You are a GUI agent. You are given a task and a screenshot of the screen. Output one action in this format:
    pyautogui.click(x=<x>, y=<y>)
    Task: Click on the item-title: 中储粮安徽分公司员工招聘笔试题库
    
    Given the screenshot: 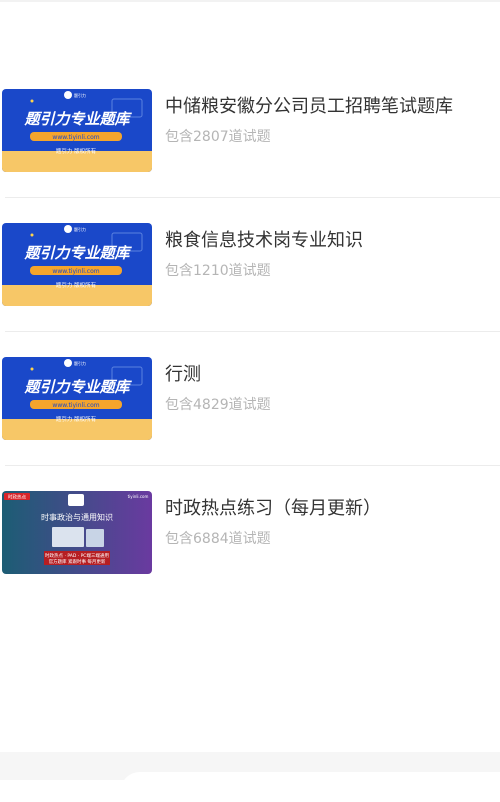 What is the action you would take?
    pyautogui.click(x=309, y=106)
    